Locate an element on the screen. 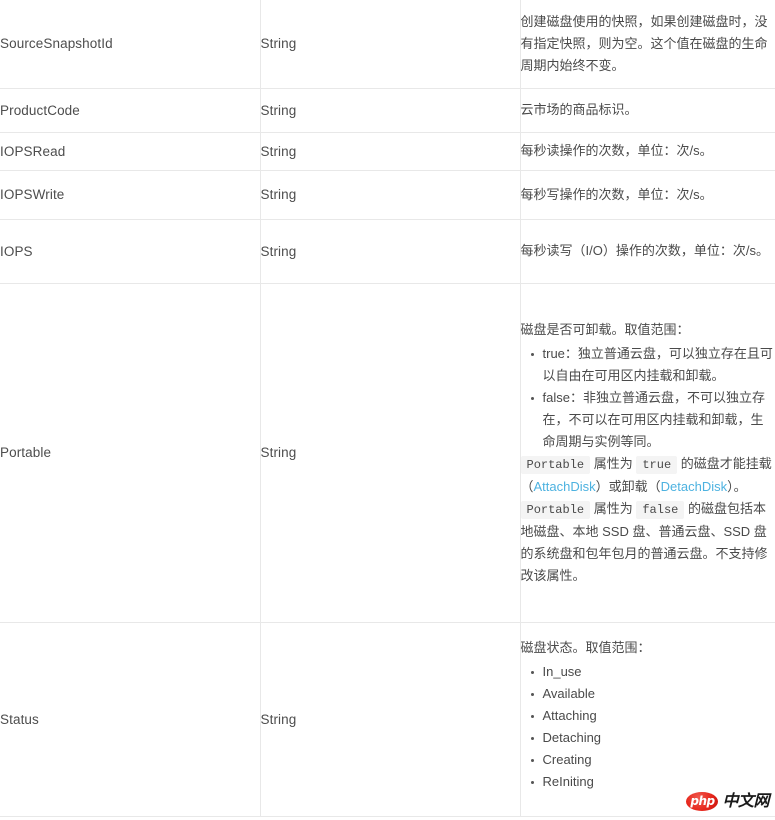 The height and width of the screenshot is (820, 775). code-portable-2: Portable is located at coordinates (555, 509).